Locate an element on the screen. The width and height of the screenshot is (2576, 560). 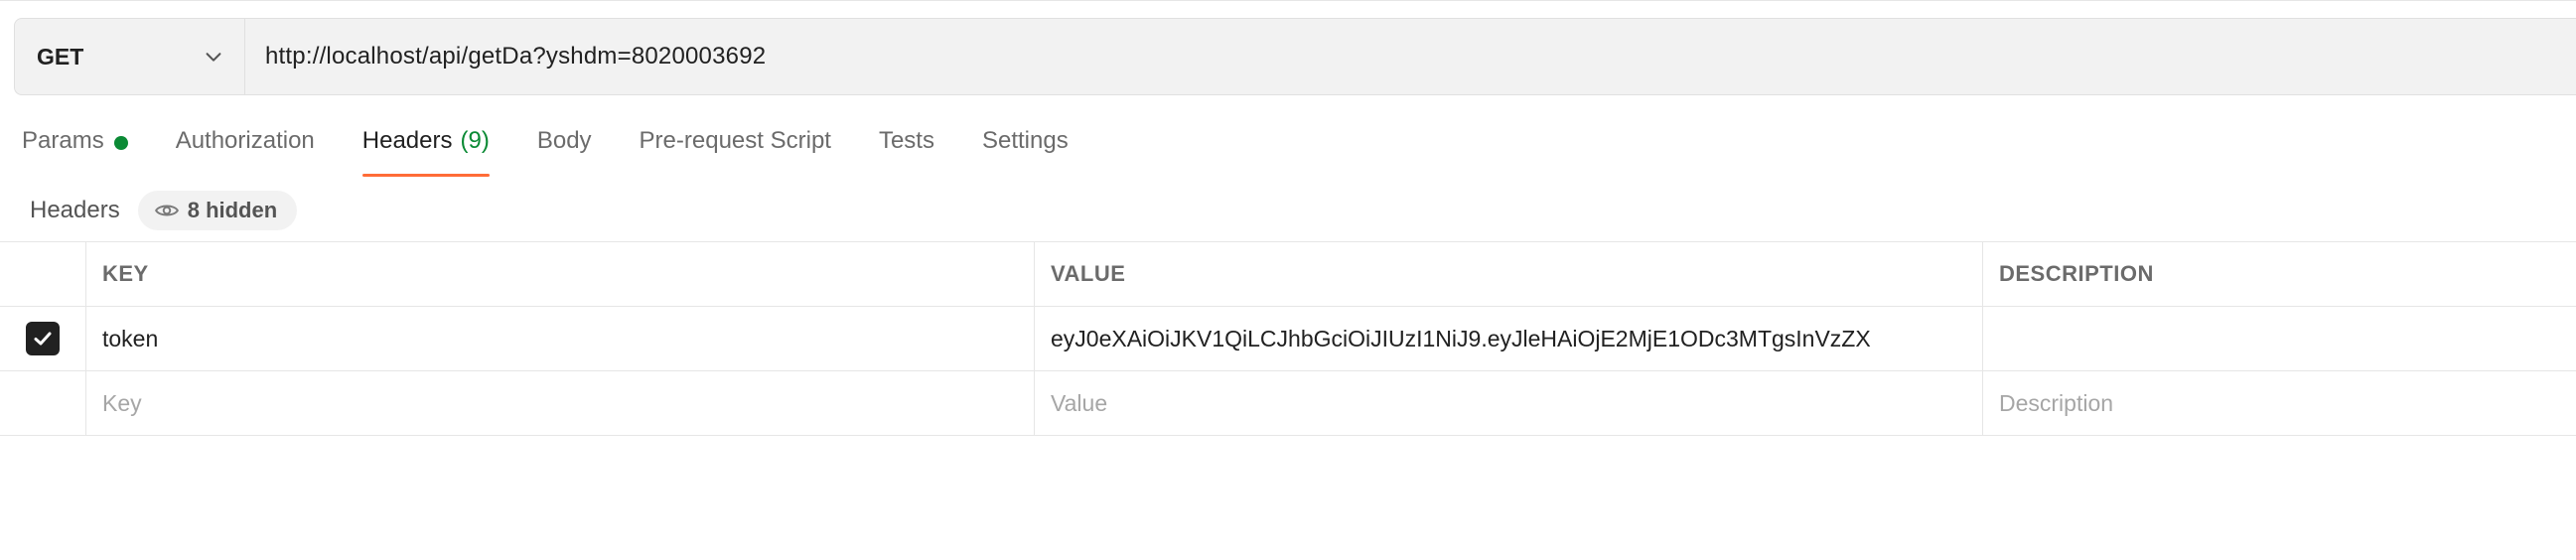
tab-tests: Tests is located at coordinates (906, 152).